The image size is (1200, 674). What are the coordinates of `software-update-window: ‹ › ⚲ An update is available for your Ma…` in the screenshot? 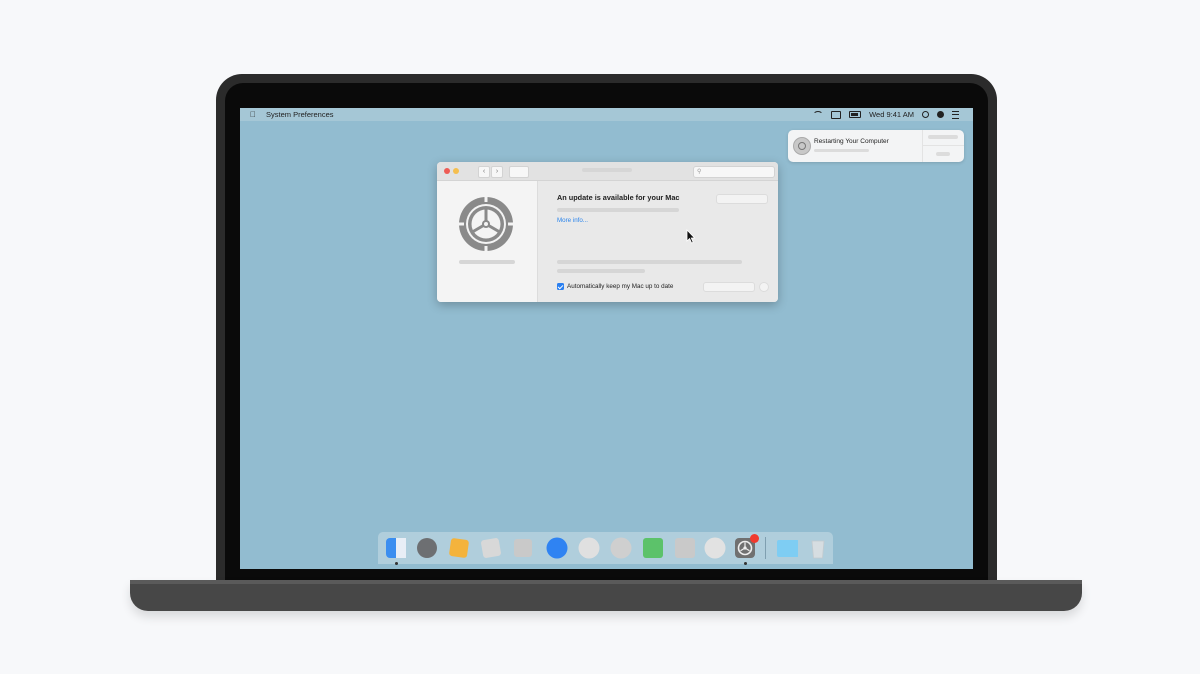 It's located at (607, 232).